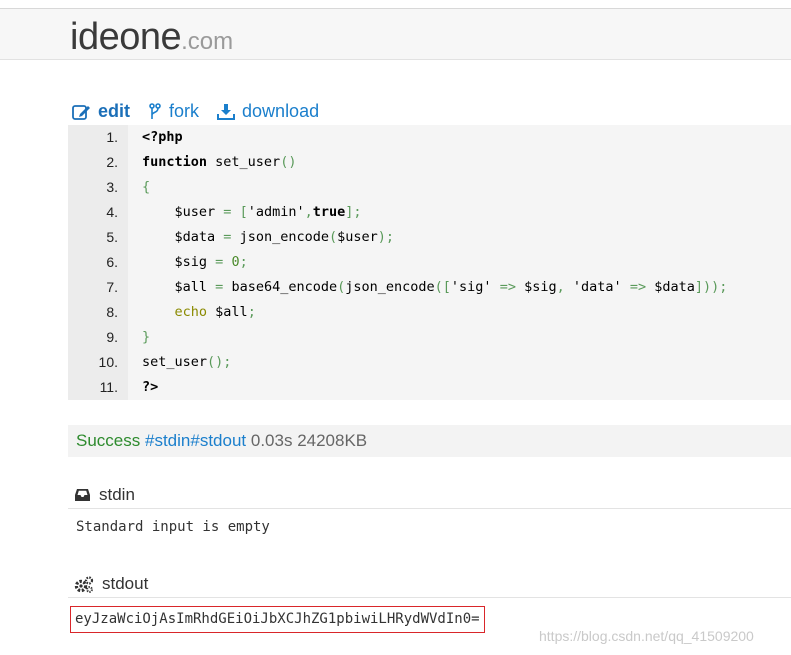 The height and width of the screenshot is (655, 791). I want to click on line-number: 6., so click(112, 262).